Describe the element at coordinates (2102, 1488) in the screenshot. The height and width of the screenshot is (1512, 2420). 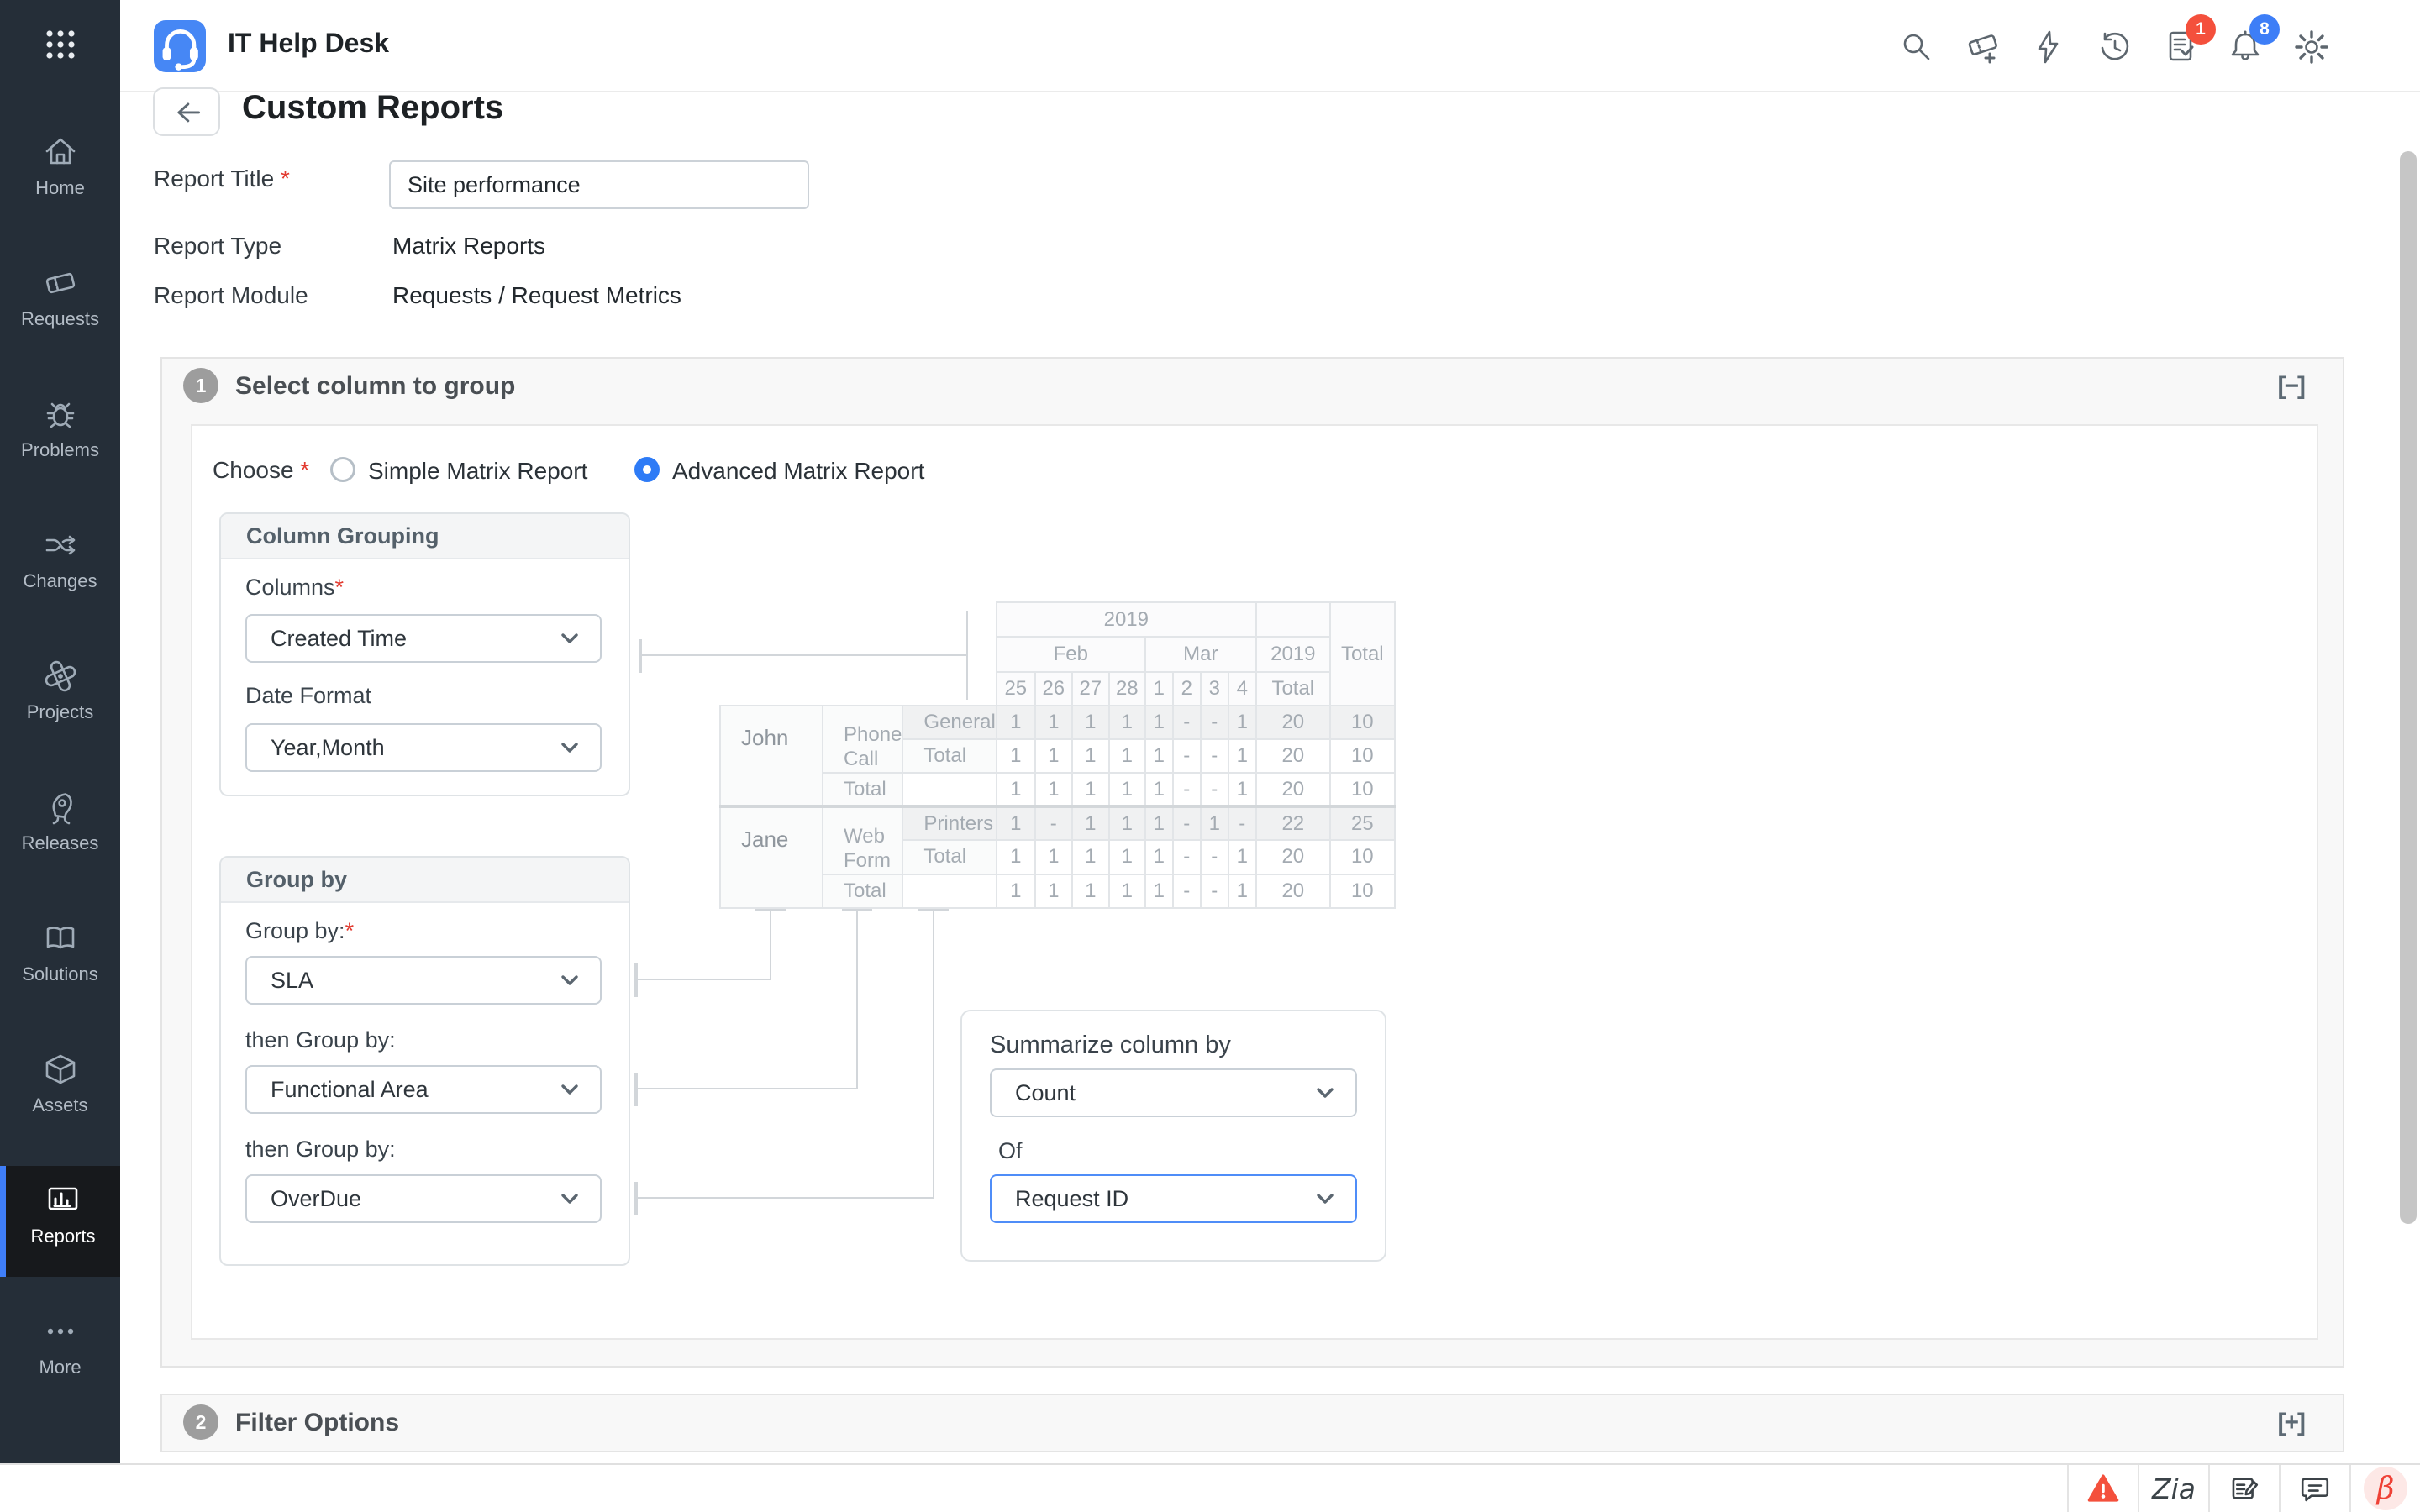
I see `alert-icon` at that location.